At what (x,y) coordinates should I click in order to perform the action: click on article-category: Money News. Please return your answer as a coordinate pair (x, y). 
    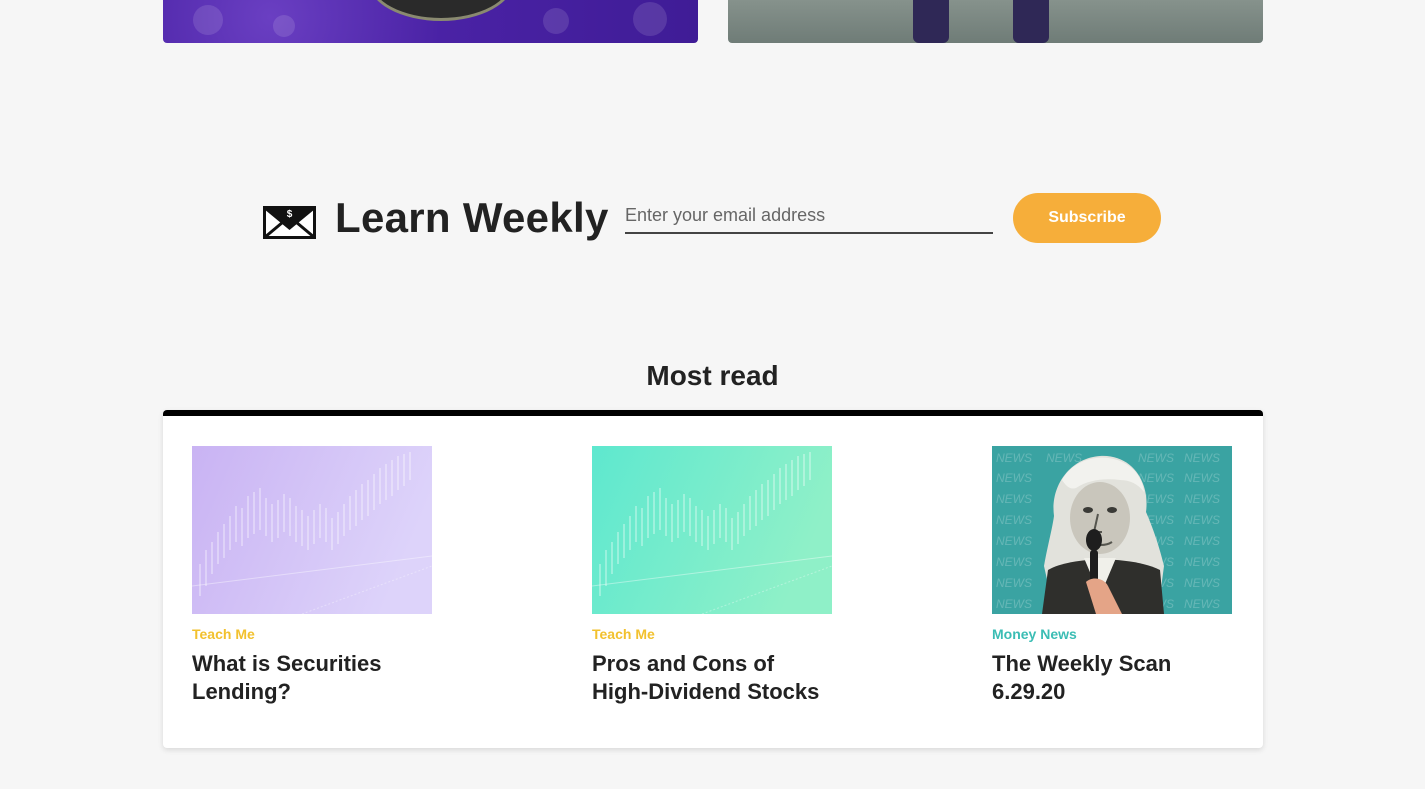
    Looking at the image, I should click on (1112, 634).